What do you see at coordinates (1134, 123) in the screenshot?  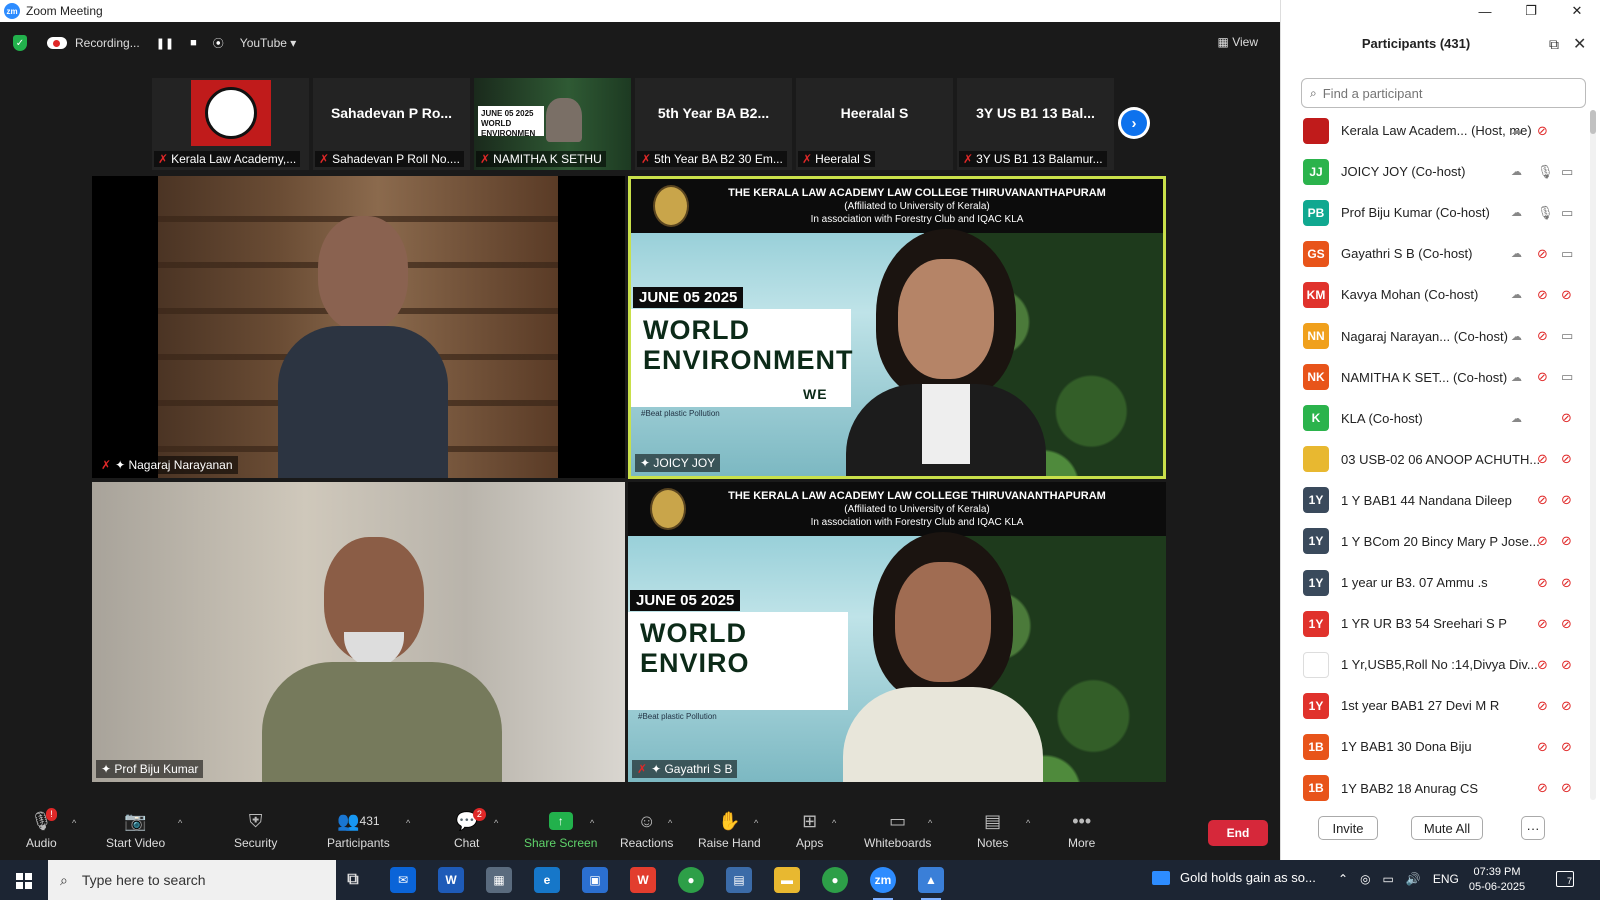 I see `next-page-button: ›` at bounding box center [1134, 123].